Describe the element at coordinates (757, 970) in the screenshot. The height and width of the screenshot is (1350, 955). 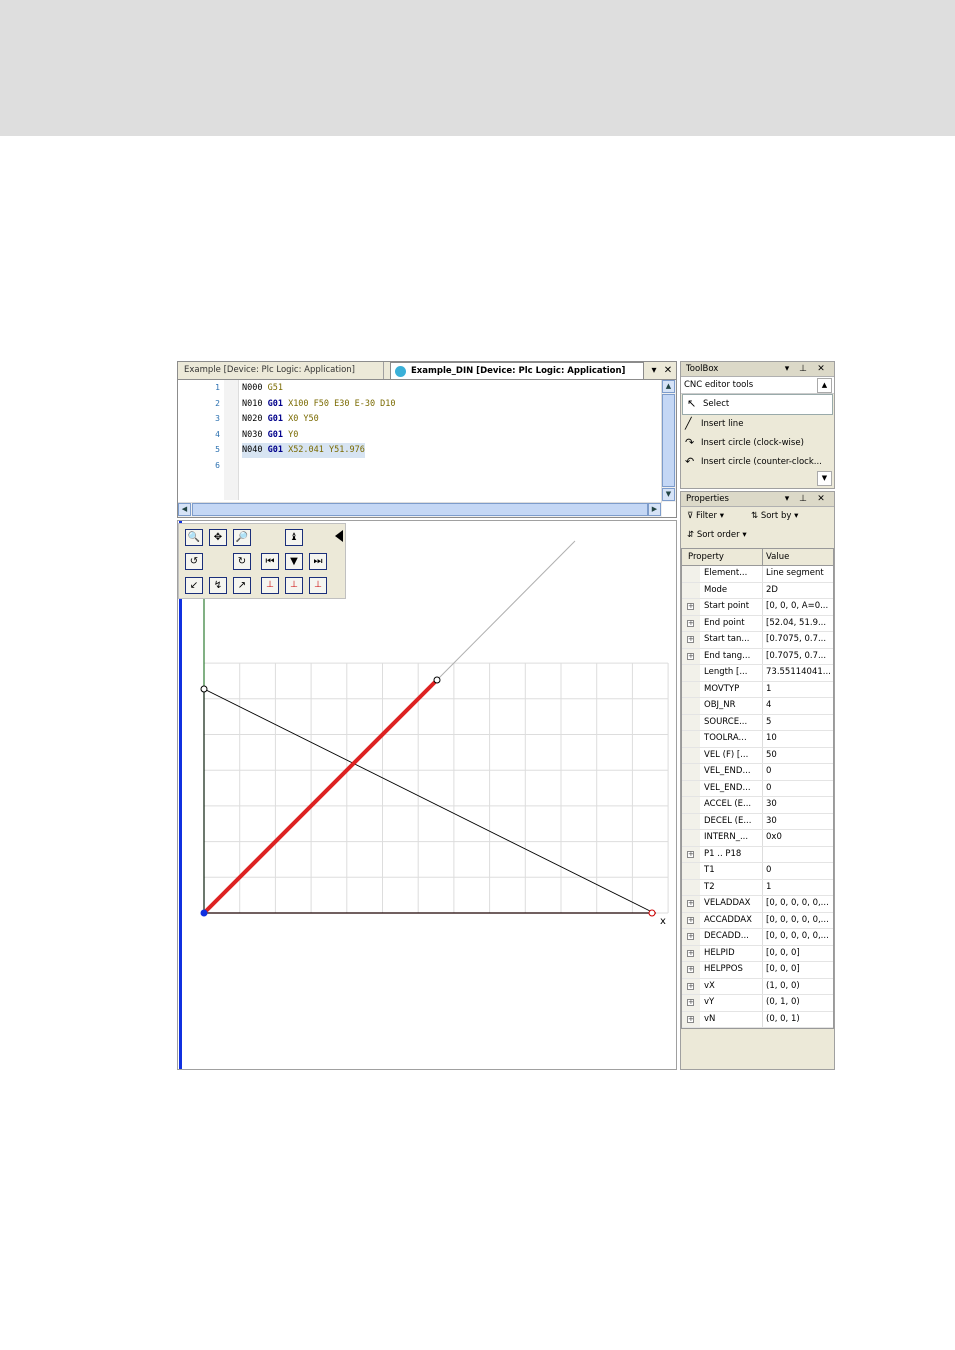
I see `property-row: + HELPPOS [0, 0, 0]` at that location.